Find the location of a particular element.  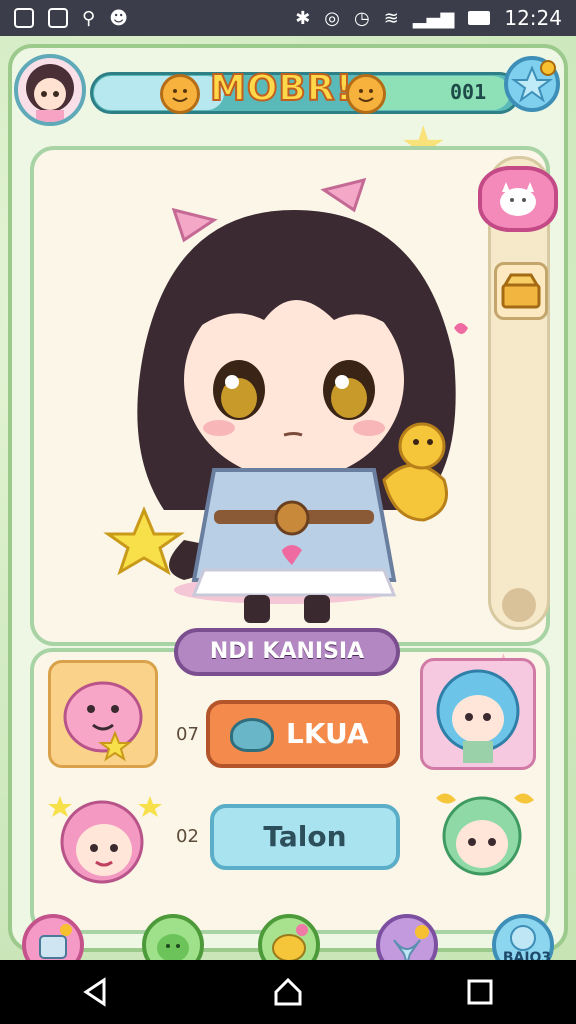

green-girl-card is located at coordinates (485, 836).